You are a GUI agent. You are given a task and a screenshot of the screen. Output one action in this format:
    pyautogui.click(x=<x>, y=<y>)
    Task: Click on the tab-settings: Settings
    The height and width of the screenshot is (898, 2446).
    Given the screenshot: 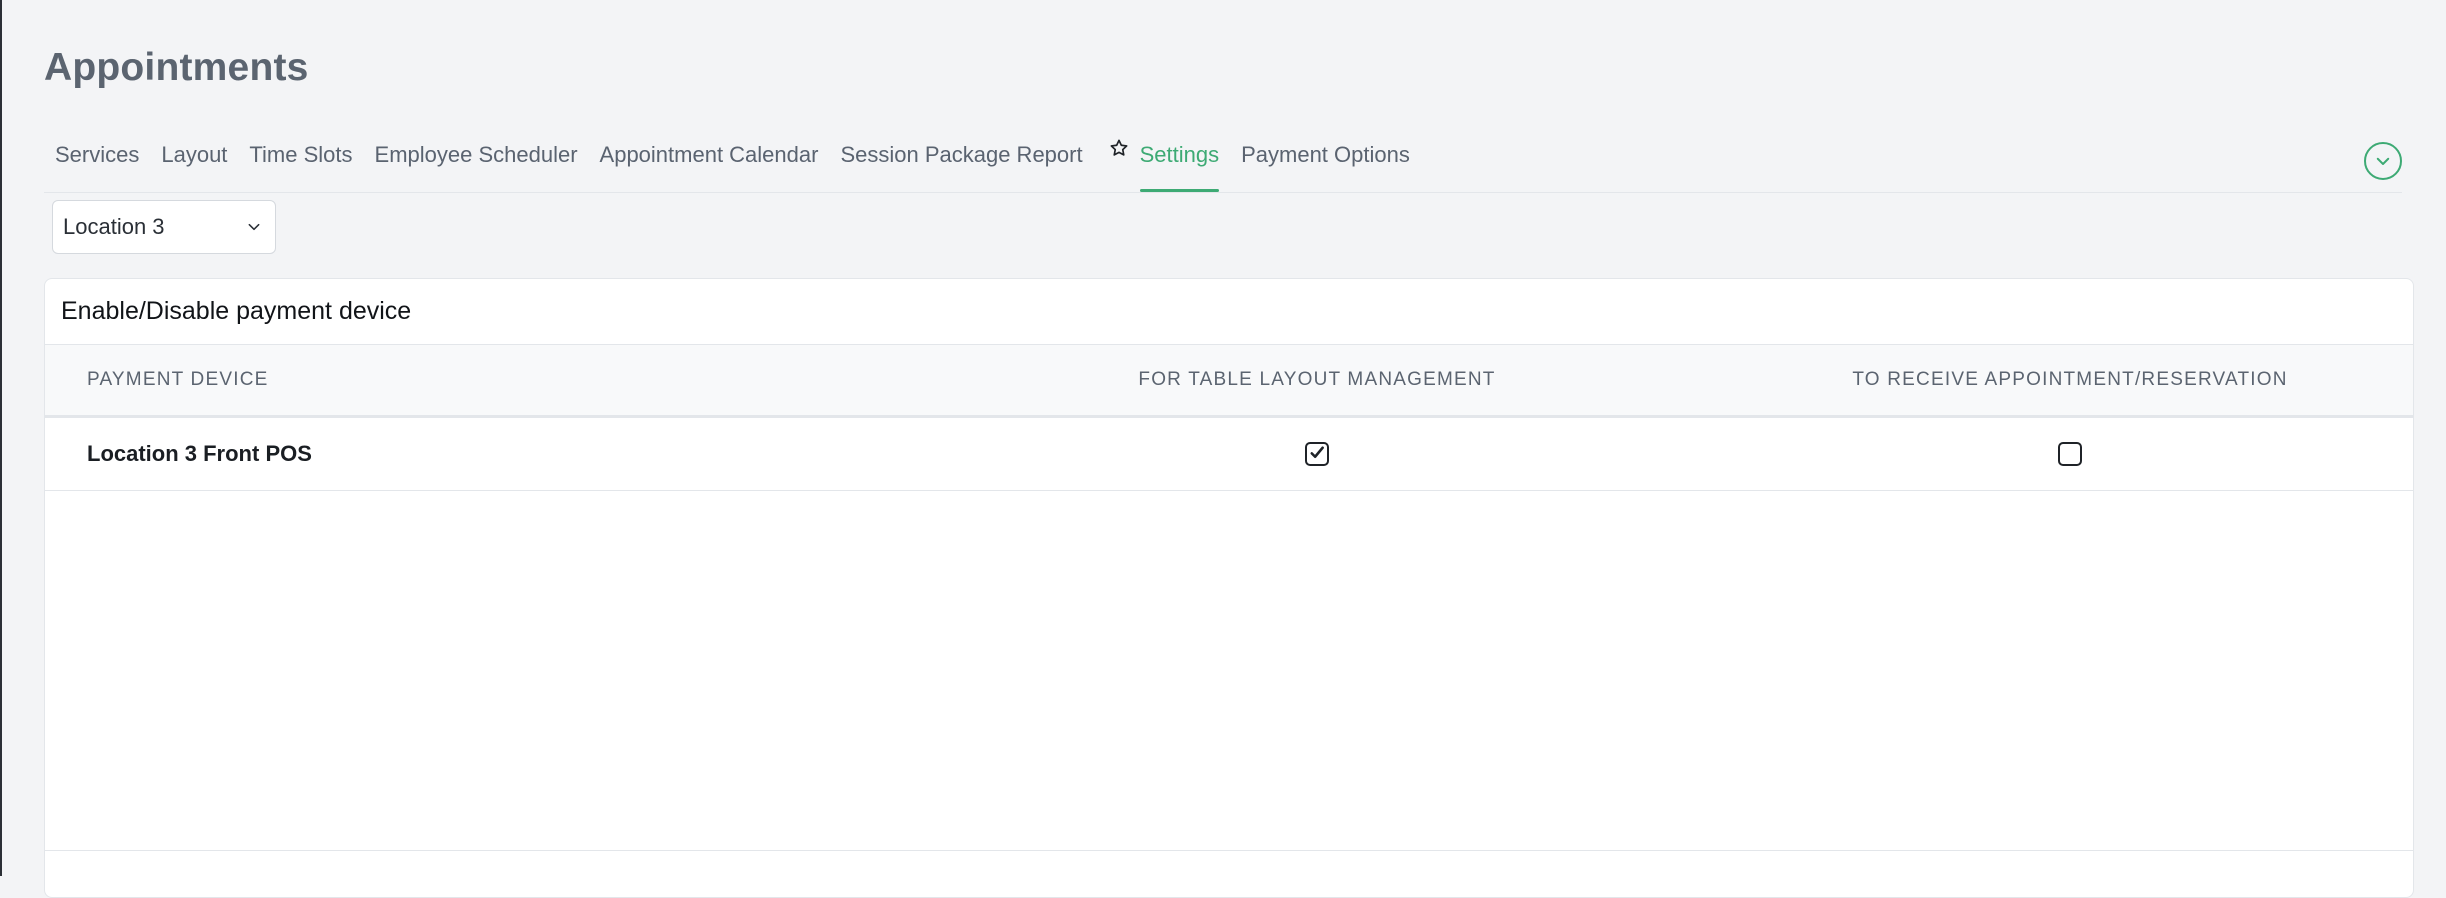 What is the action you would take?
    pyautogui.click(x=1180, y=161)
    